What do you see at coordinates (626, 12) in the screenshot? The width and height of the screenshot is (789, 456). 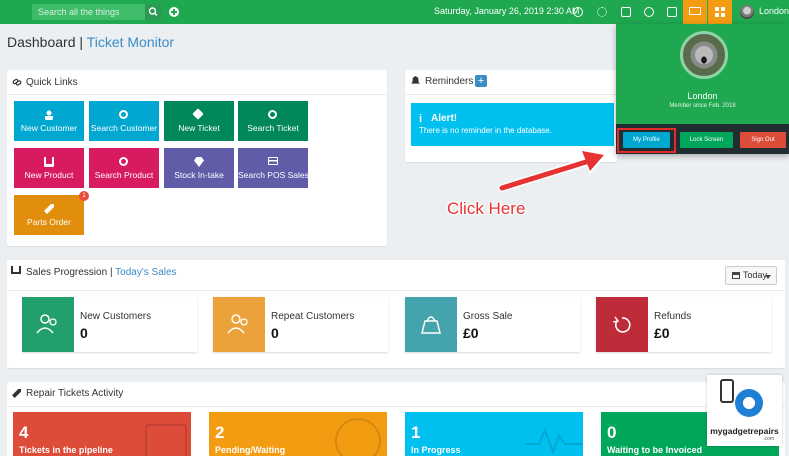 I see `calculator-icon` at bounding box center [626, 12].